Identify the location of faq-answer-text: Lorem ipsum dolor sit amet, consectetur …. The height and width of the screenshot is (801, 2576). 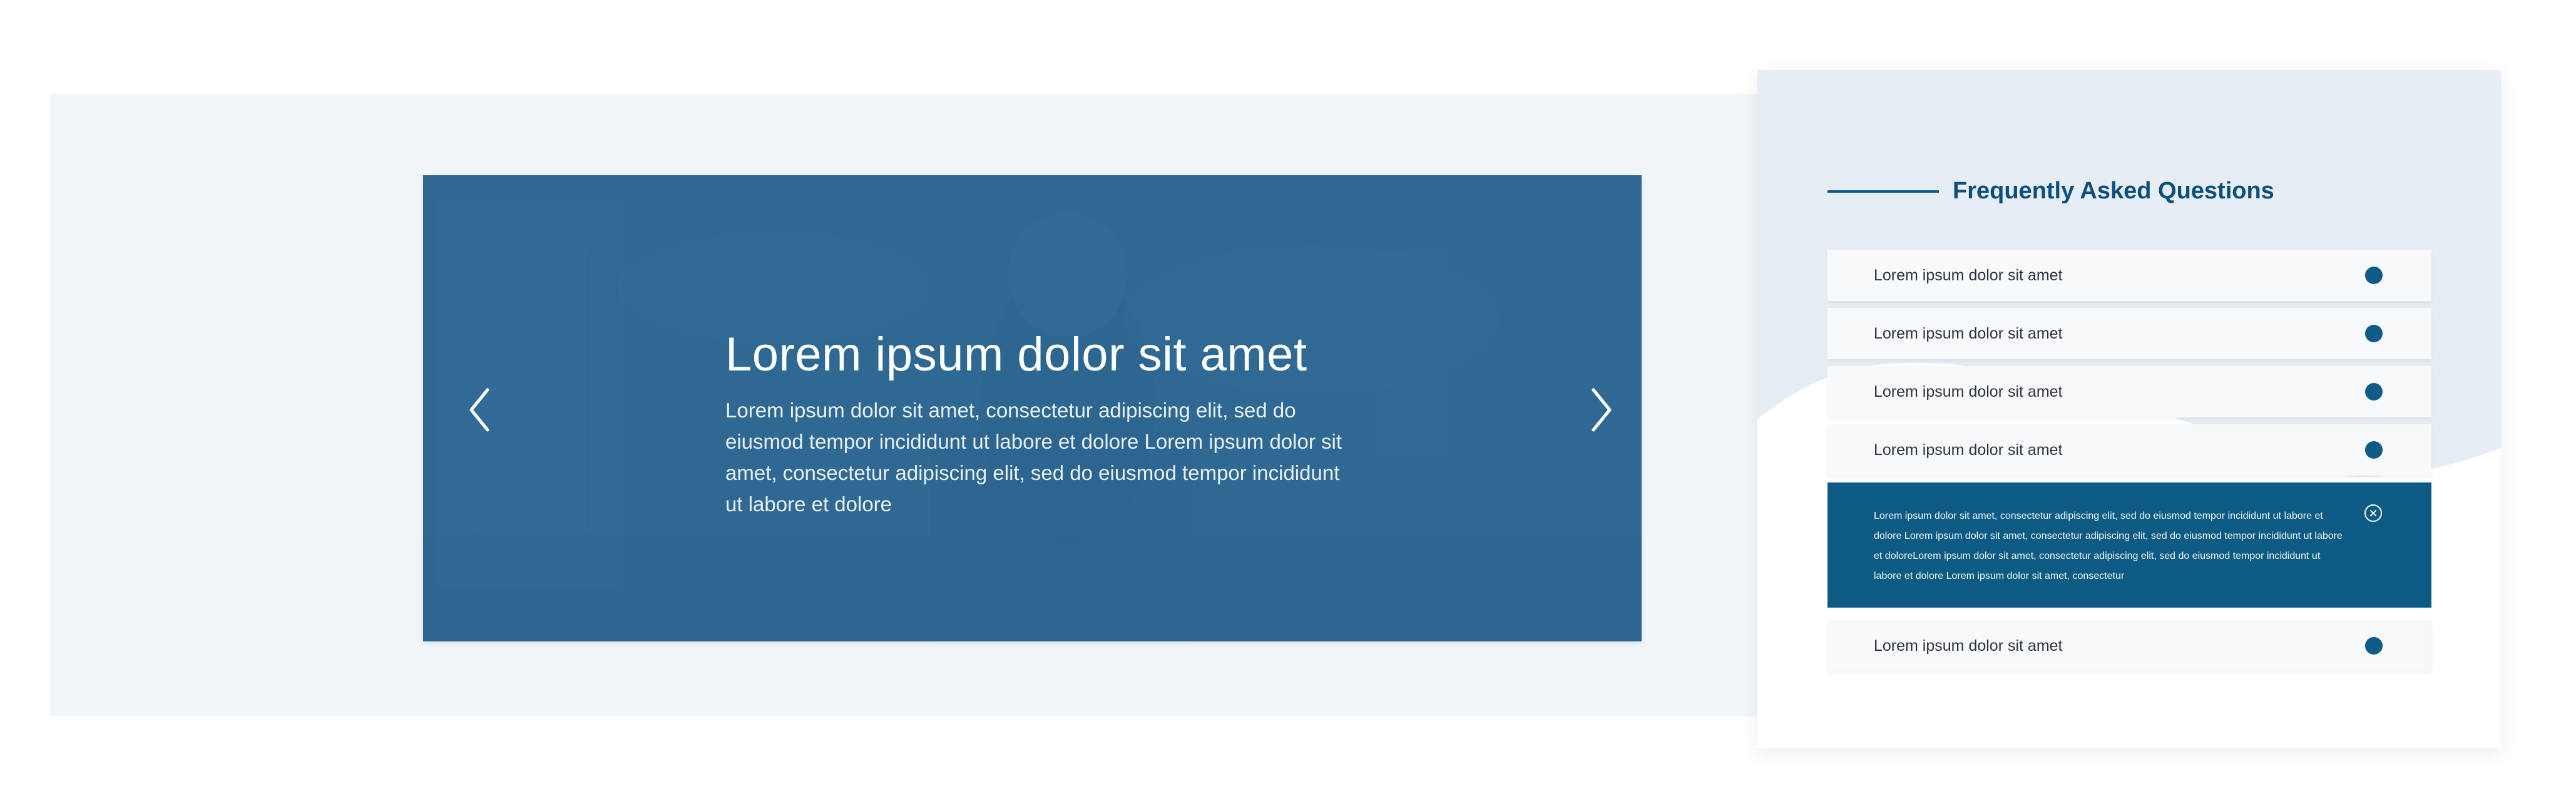
(2108, 546).